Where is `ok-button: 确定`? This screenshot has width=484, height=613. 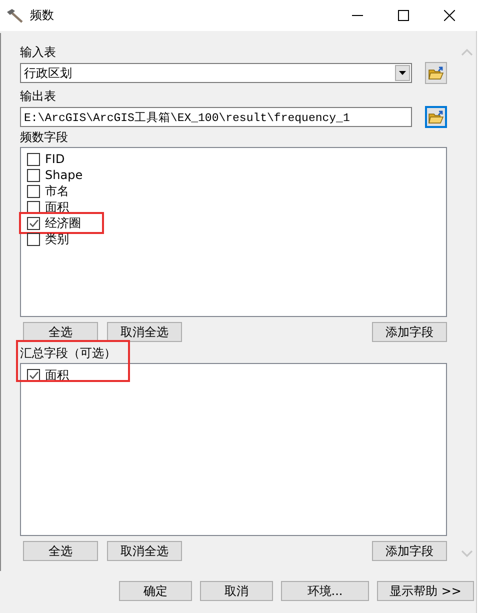
ok-button: 确定 is located at coordinates (155, 591).